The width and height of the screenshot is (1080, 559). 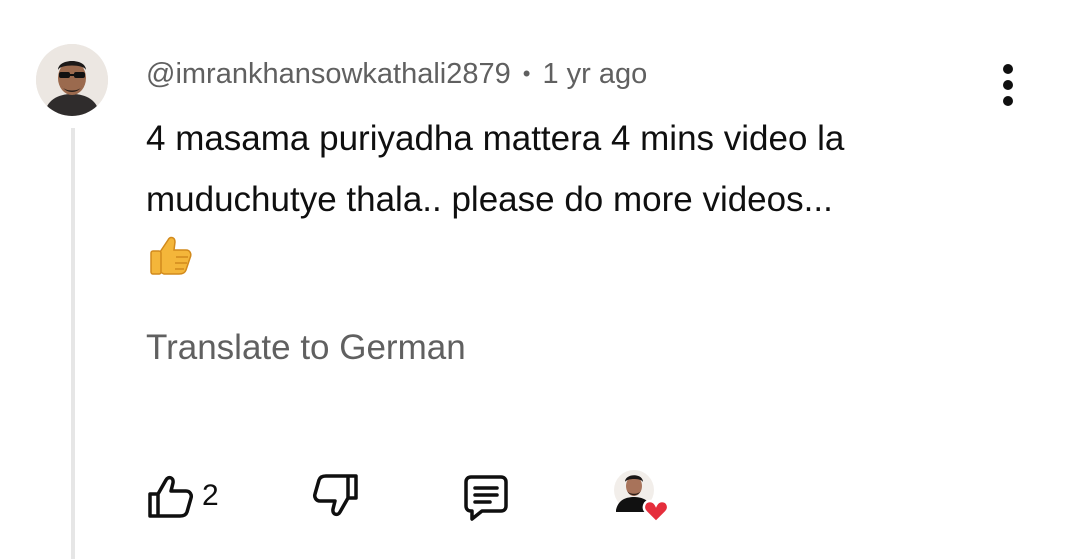 I want to click on more-options-button, so click(x=1008, y=85).